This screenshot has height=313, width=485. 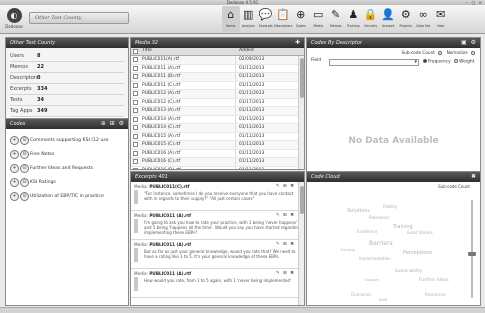 What do you see at coordinates (336, 19) in the screenshot?
I see `toolbar-memos-button: ✎ Memos` at bounding box center [336, 19].